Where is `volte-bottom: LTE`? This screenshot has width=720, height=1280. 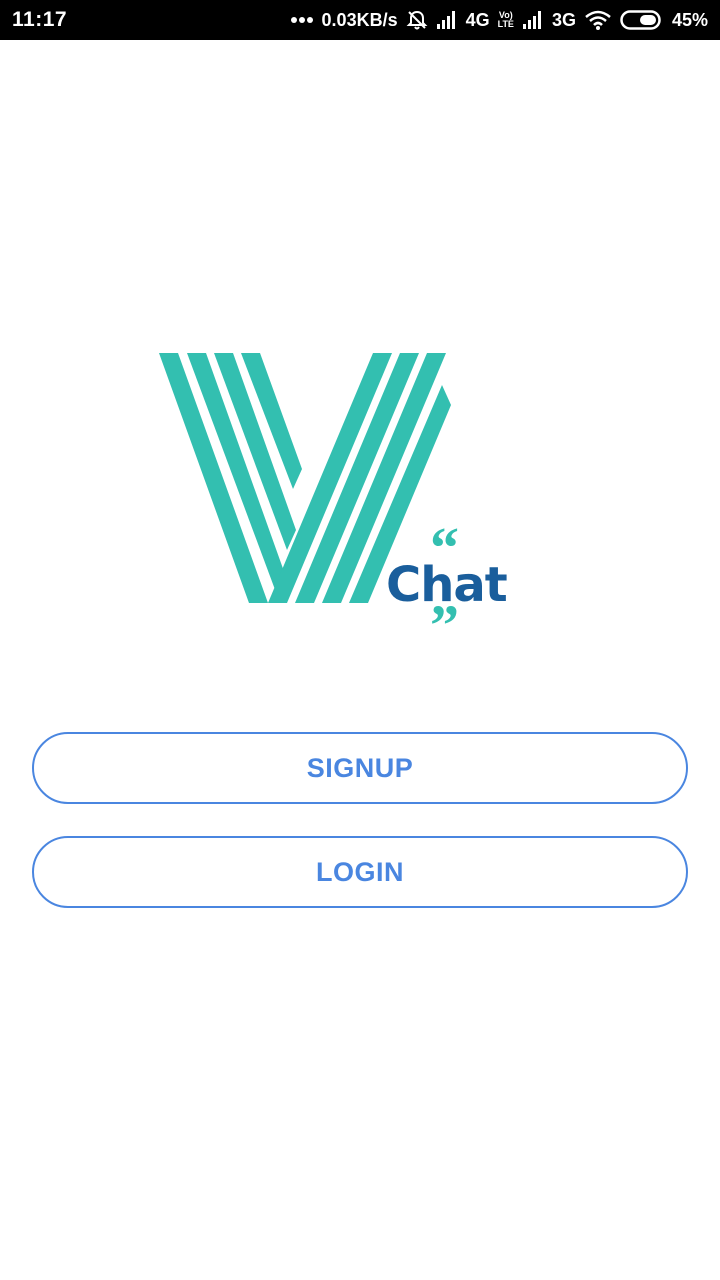
volte-bottom: LTE is located at coordinates (505, 24).